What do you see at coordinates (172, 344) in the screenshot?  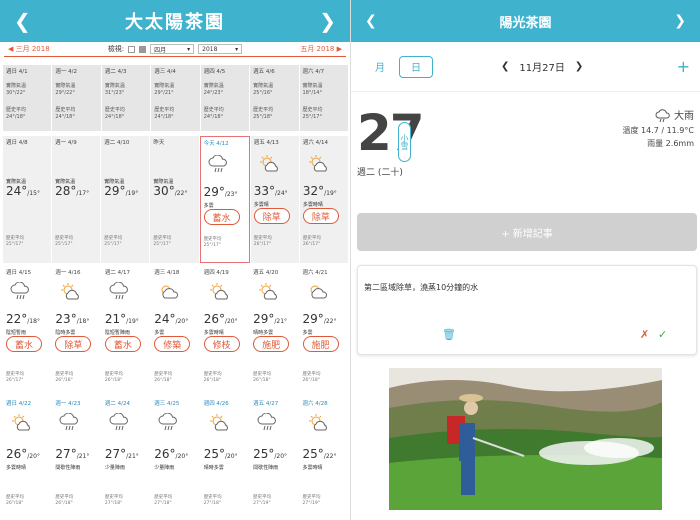 I see `task-tag: 修築` at bounding box center [172, 344].